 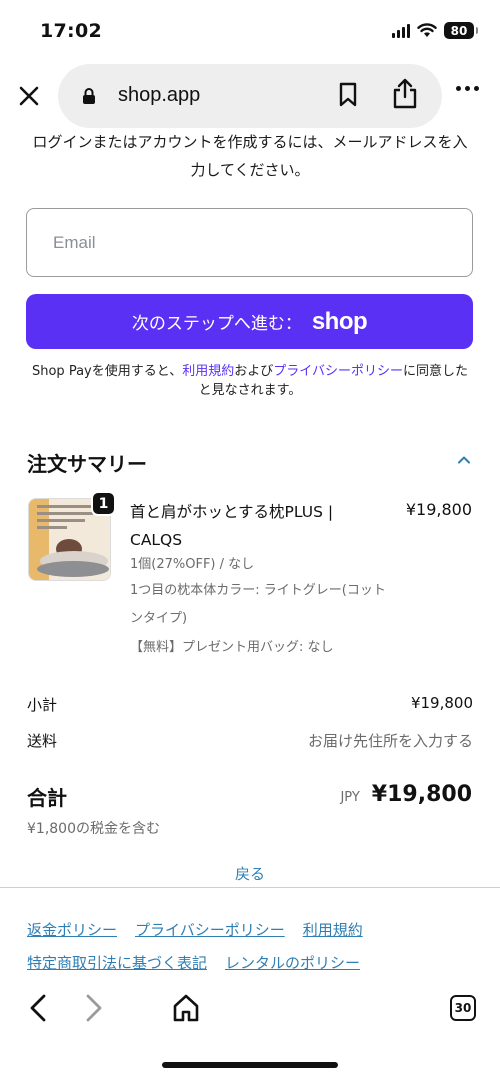 What do you see at coordinates (250, 156) in the screenshot?
I see `login-instruction: ログインまたはアカウントを作成するには、メールアドレスを入力してください。` at bounding box center [250, 156].